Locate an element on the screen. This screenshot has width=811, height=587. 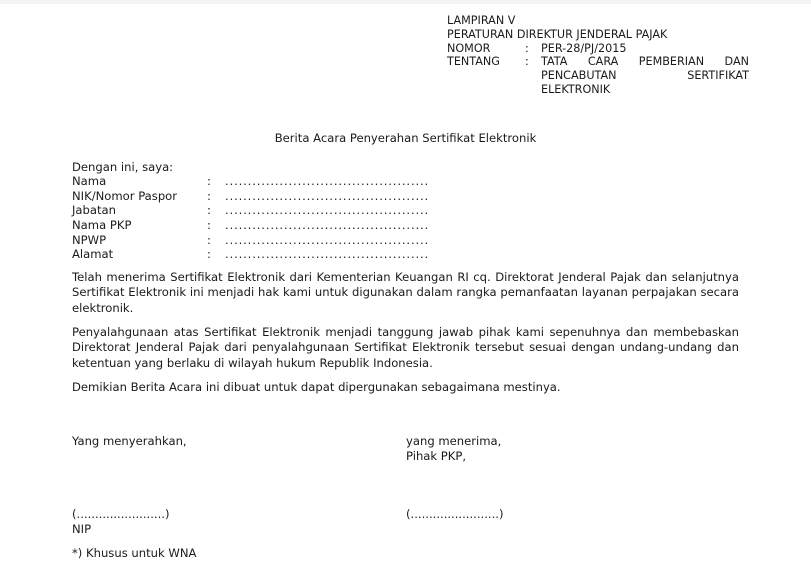
form-label-npwp: NPWP is located at coordinates (89, 239).